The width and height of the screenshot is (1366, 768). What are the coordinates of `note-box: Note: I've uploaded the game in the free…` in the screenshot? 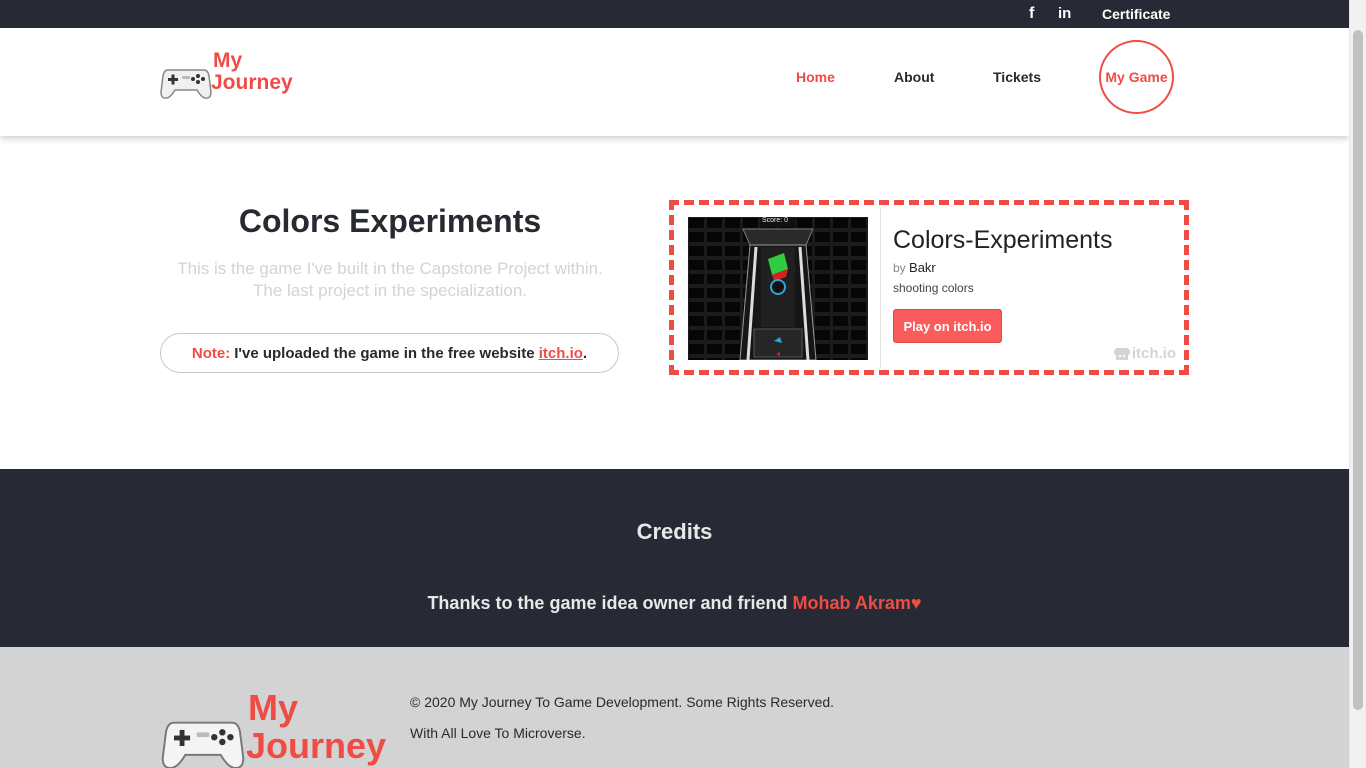 It's located at (389, 353).